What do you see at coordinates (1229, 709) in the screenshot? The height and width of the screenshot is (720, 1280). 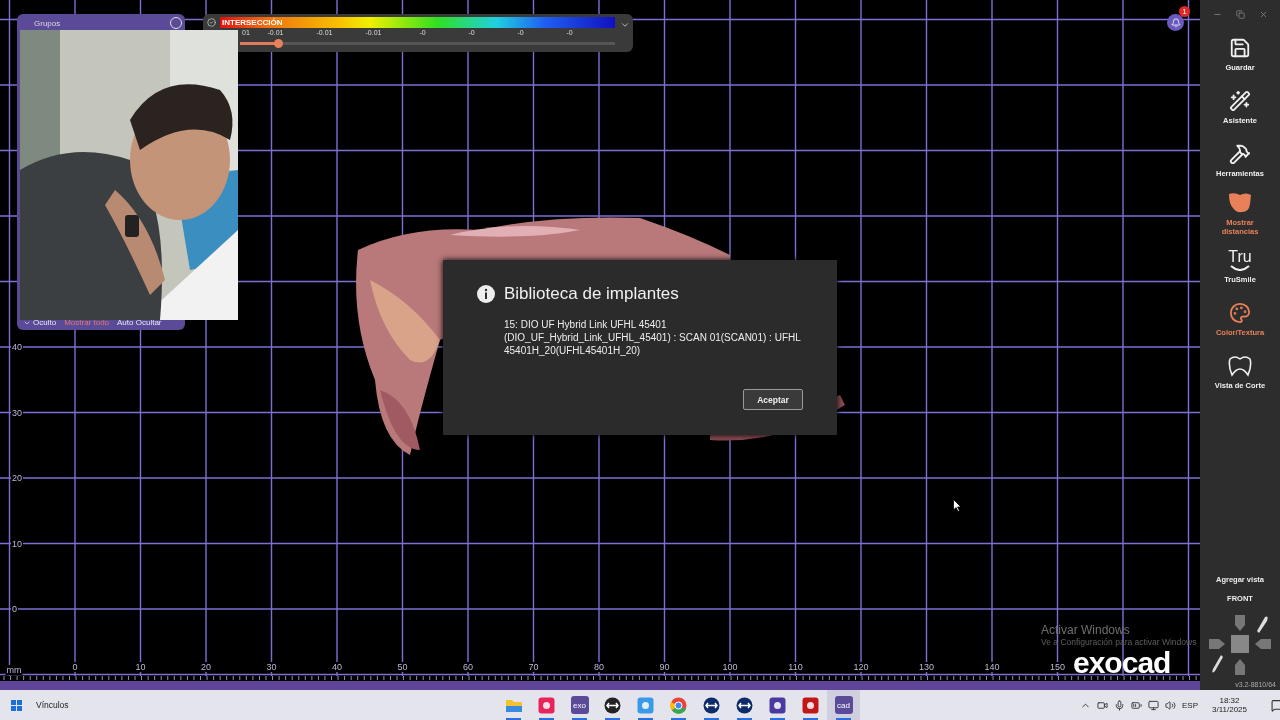 I see `clock-date: 3/11/2025` at bounding box center [1229, 709].